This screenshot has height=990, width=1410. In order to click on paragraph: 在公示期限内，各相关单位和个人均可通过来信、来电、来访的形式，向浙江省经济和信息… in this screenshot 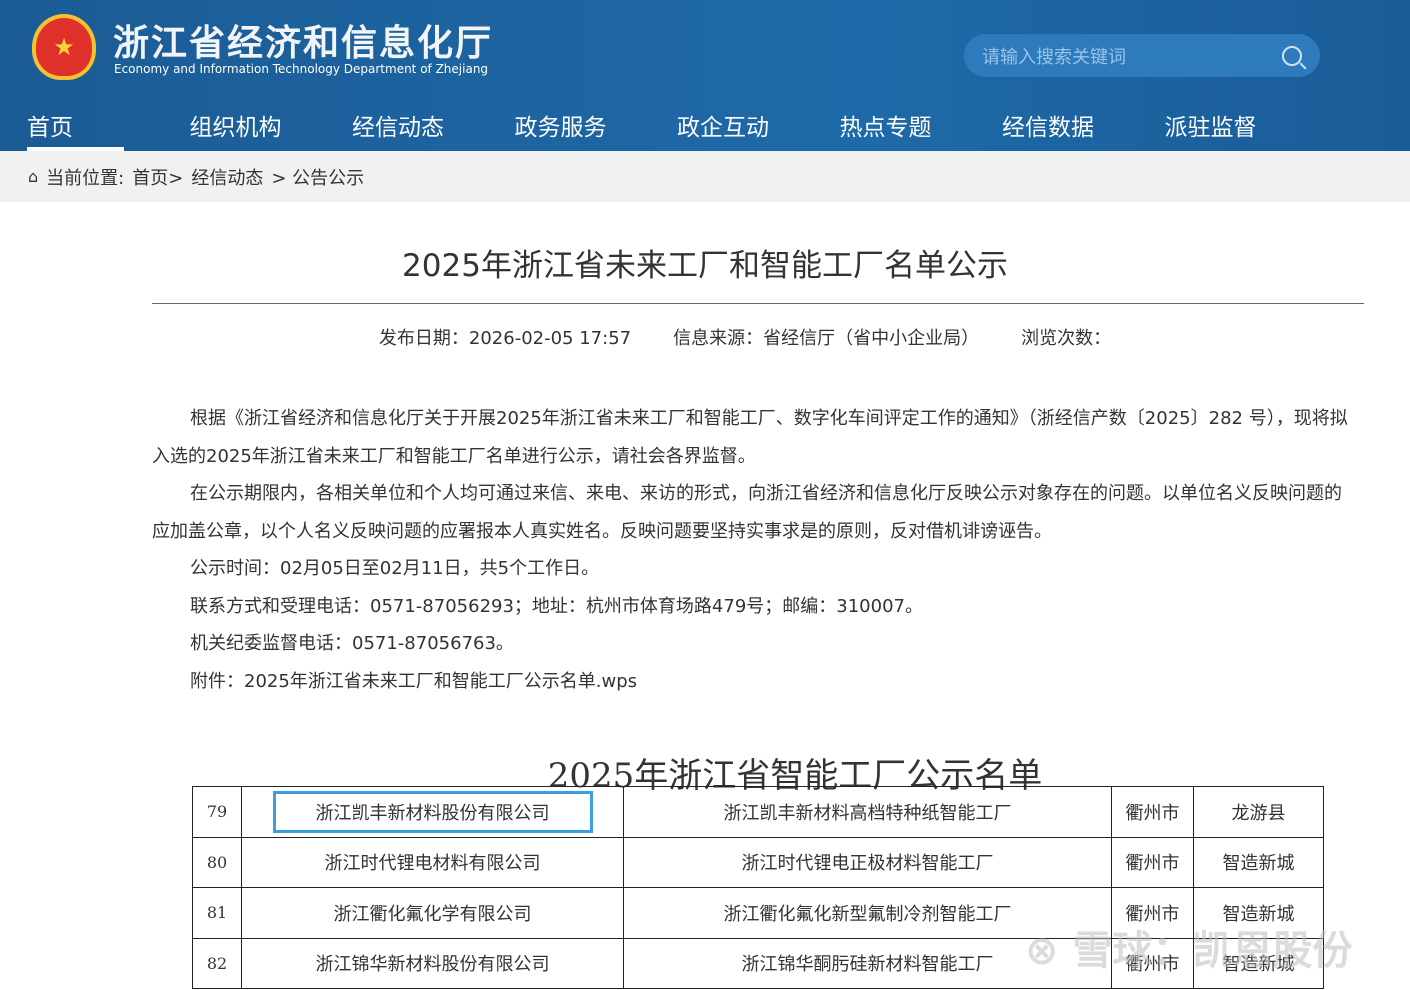, I will do `click(747, 512)`.